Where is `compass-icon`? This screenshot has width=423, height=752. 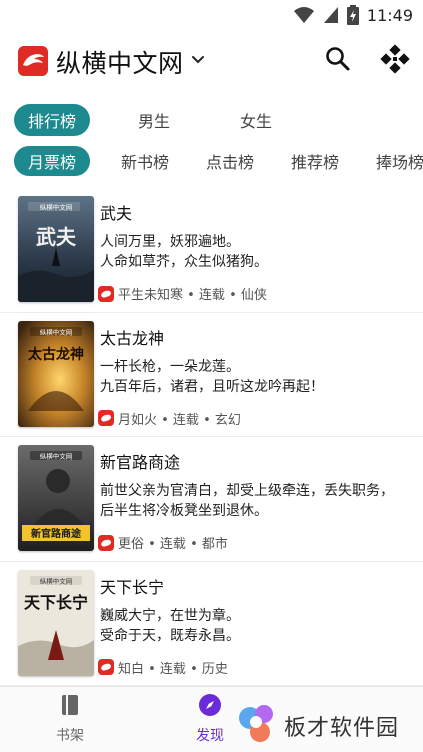
compass-icon is located at coordinates (210, 705).